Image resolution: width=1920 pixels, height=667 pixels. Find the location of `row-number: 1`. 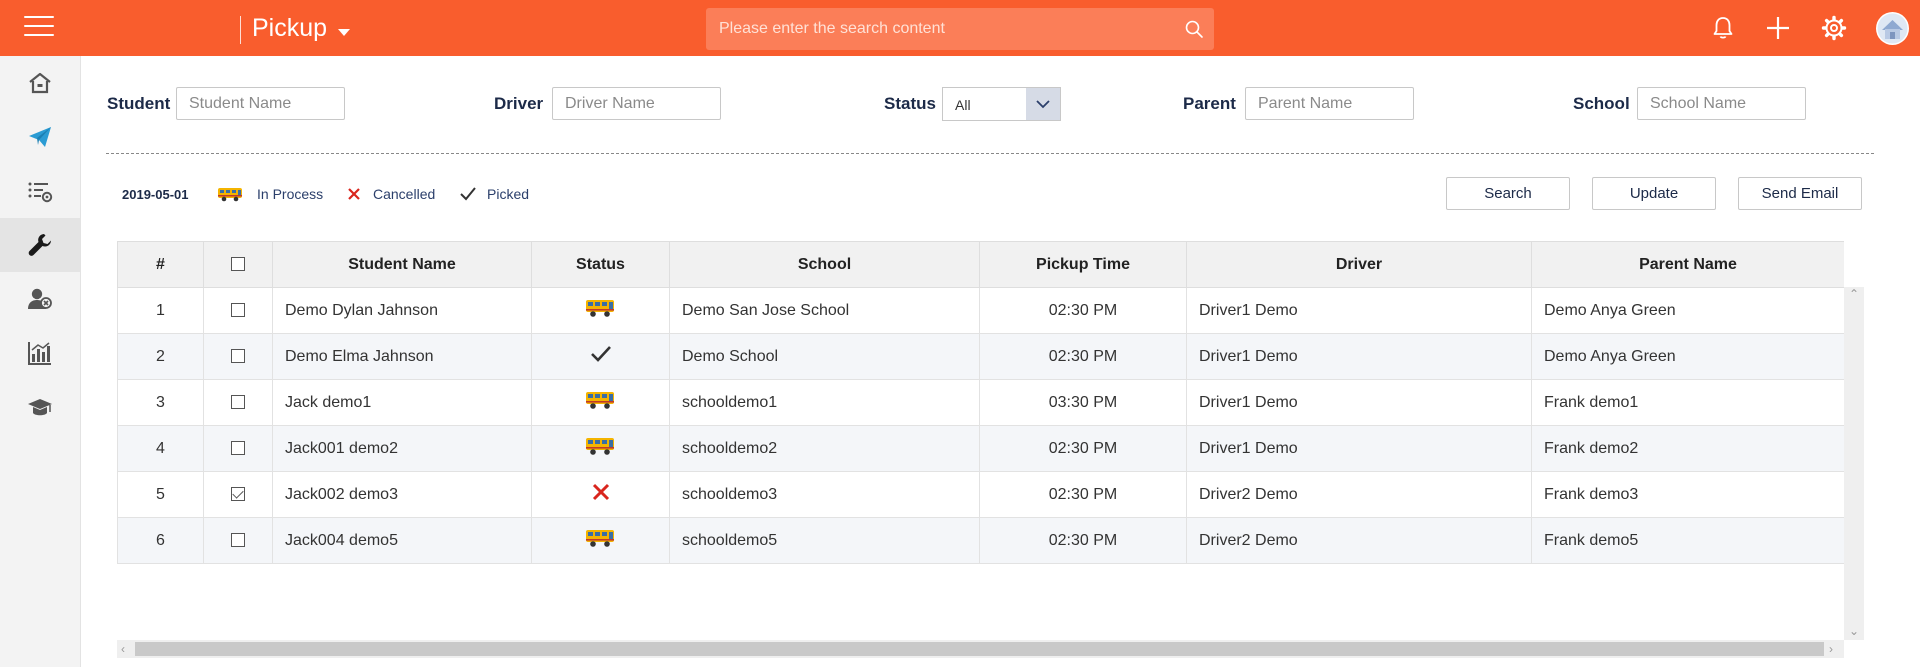

row-number: 1 is located at coordinates (160, 310).